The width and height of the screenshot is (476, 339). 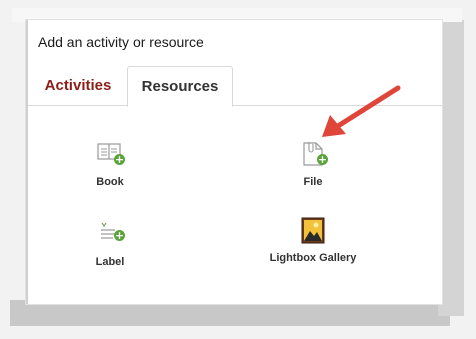 I want to click on resource-label: Book, so click(x=110, y=182).